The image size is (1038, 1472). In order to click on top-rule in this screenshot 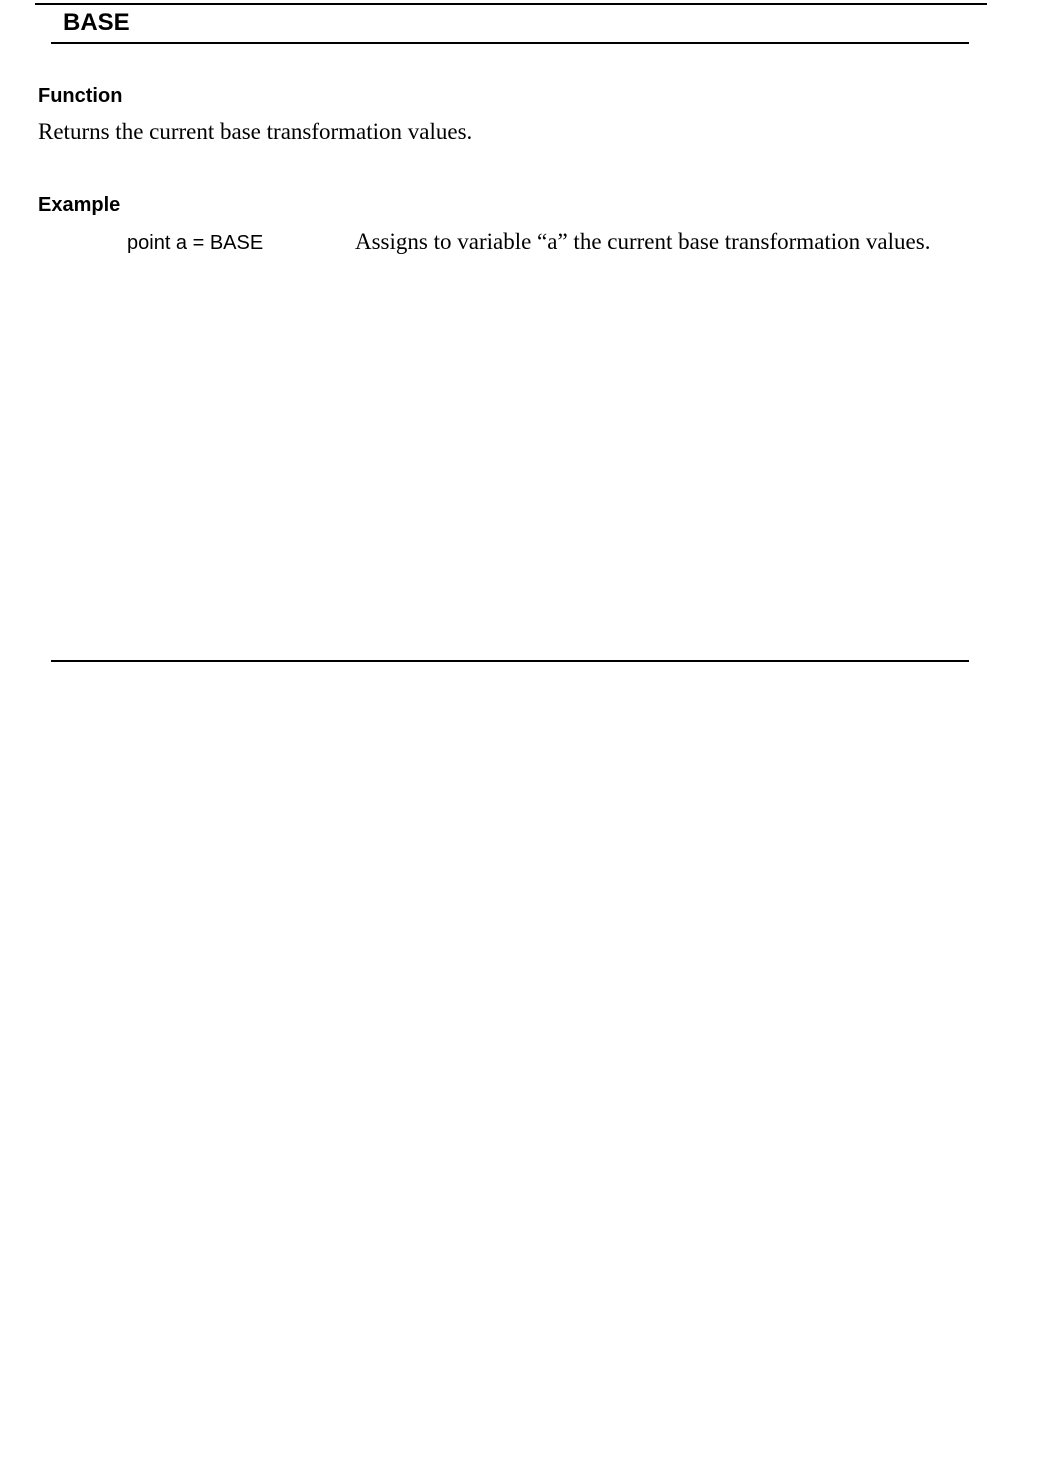, I will do `click(511, 4)`.